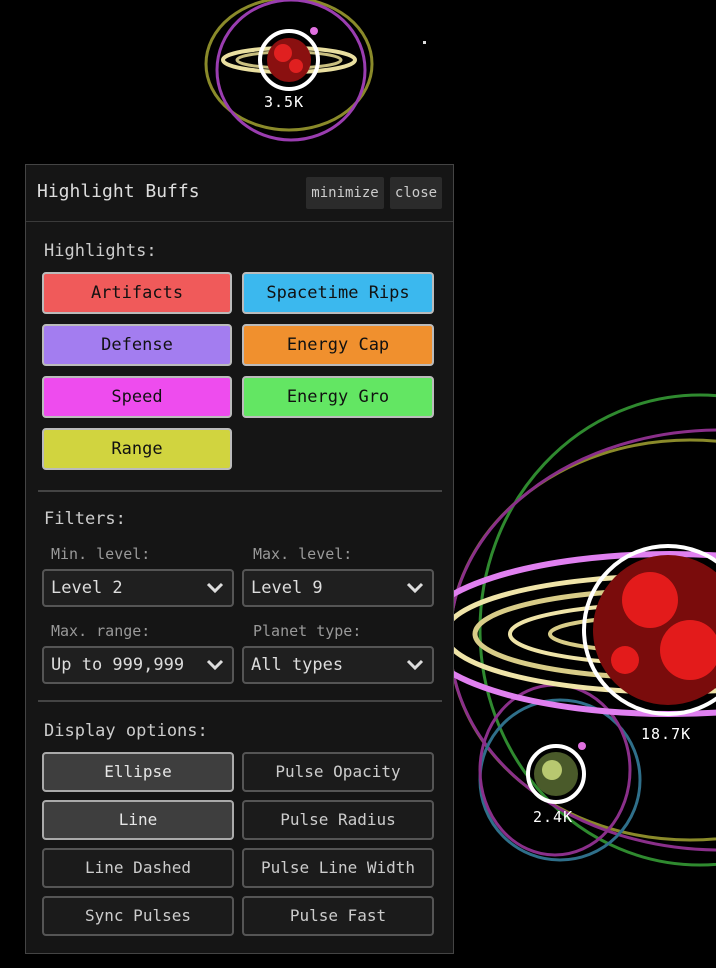  I want to click on max-range-select: Up to 999,999, so click(138, 665).